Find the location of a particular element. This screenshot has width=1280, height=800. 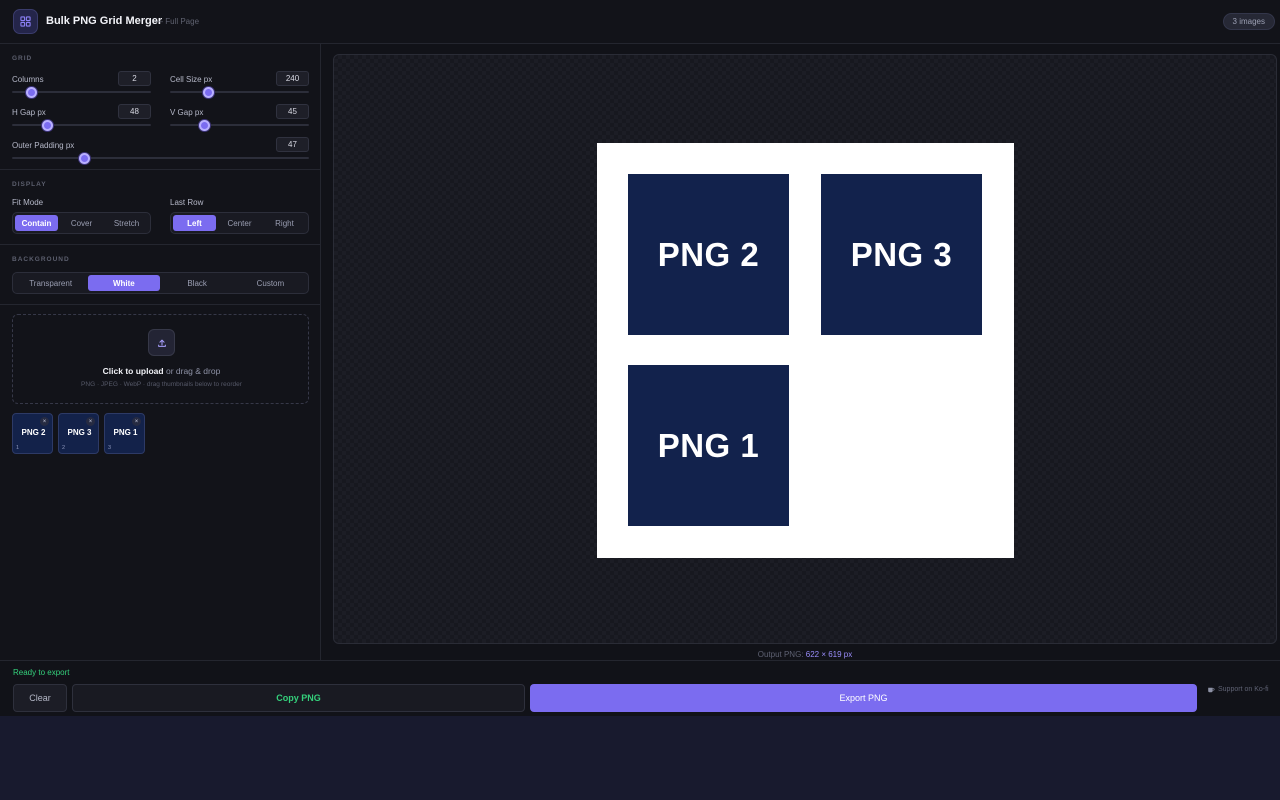

upload-cta: Click to upload or drag & drop is located at coordinates (161, 371).